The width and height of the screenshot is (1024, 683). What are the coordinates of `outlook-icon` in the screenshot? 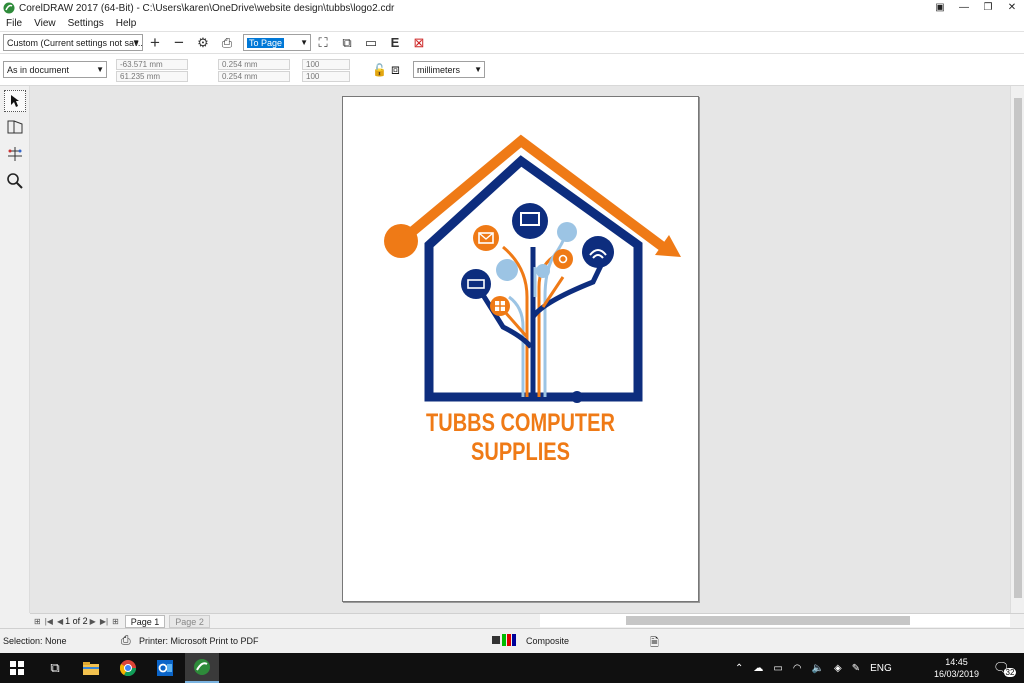 It's located at (165, 668).